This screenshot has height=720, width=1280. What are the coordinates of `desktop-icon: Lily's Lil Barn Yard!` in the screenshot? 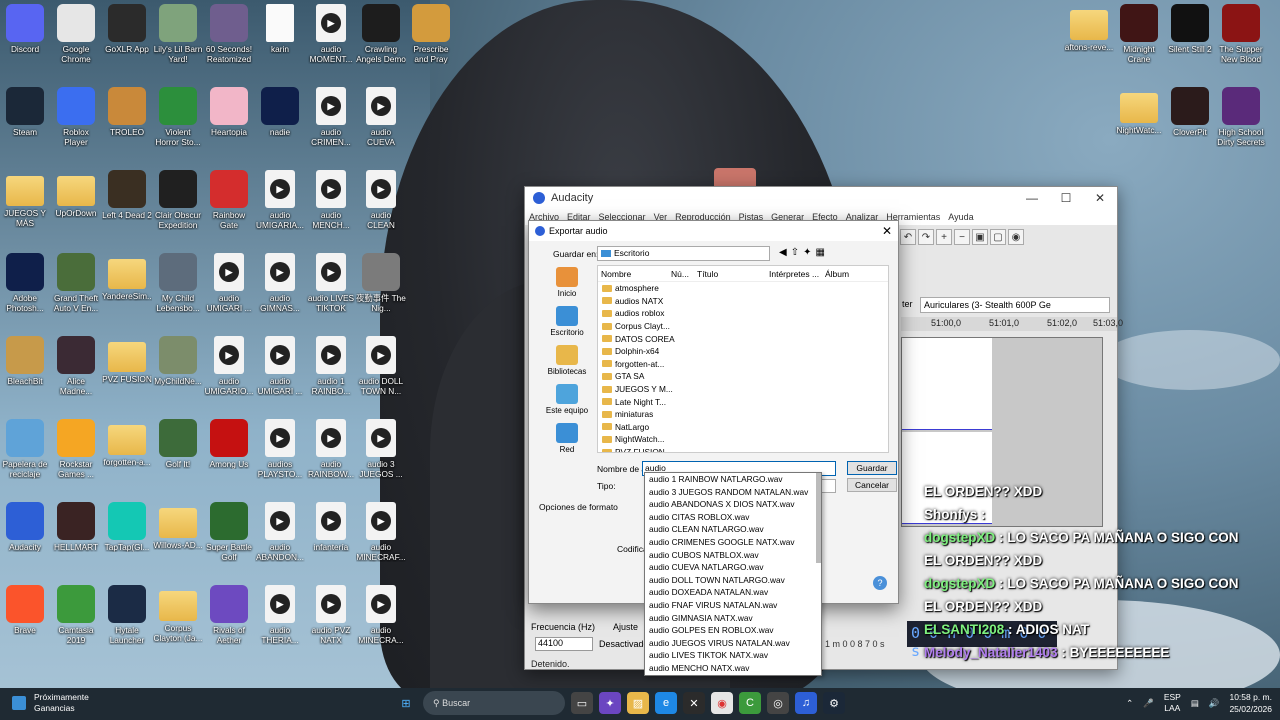 It's located at (178, 34).